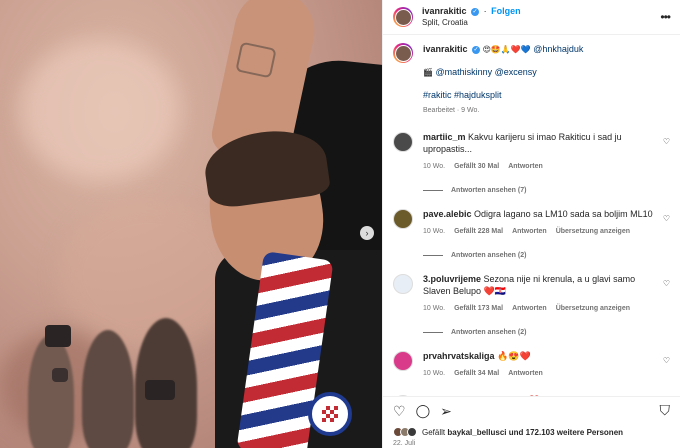 Image resolution: width=680 pixels, height=448 pixels. What do you see at coordinates (405, 432) in the screenshot?
I see `liker-avatars` at bounding box center [405, 432].